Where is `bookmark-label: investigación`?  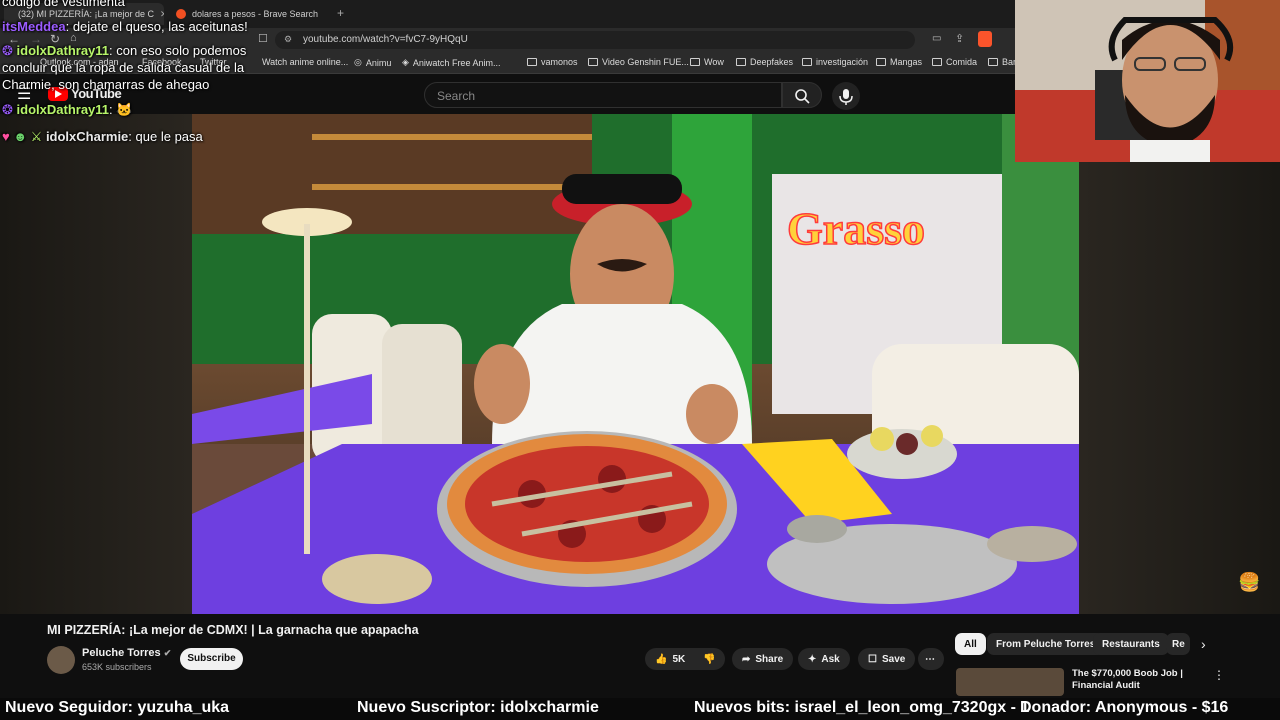 bookmark-label: investigación is located at coordinates (842, 62).